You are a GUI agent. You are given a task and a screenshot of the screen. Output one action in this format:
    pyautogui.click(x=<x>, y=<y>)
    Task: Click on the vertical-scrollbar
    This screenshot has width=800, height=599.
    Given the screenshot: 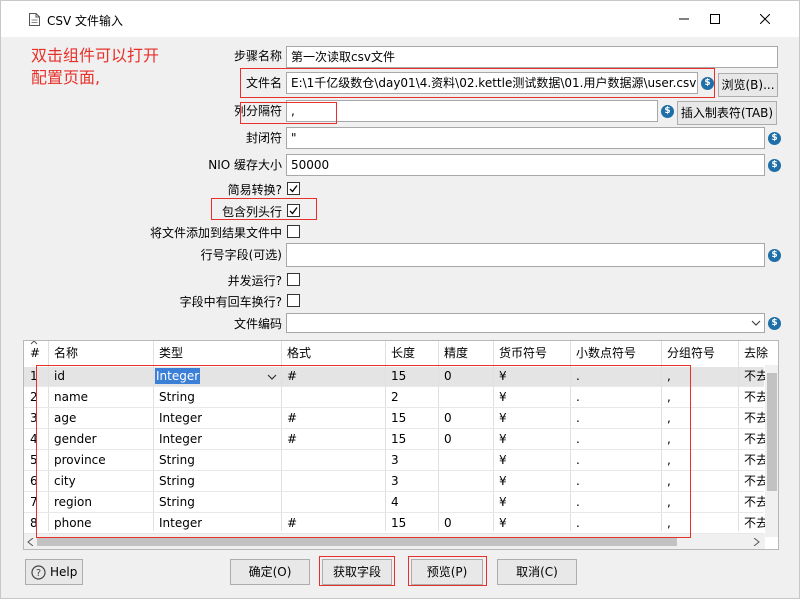 What is the action you would take?
    pyautogui.click(x=771, y=451)
    